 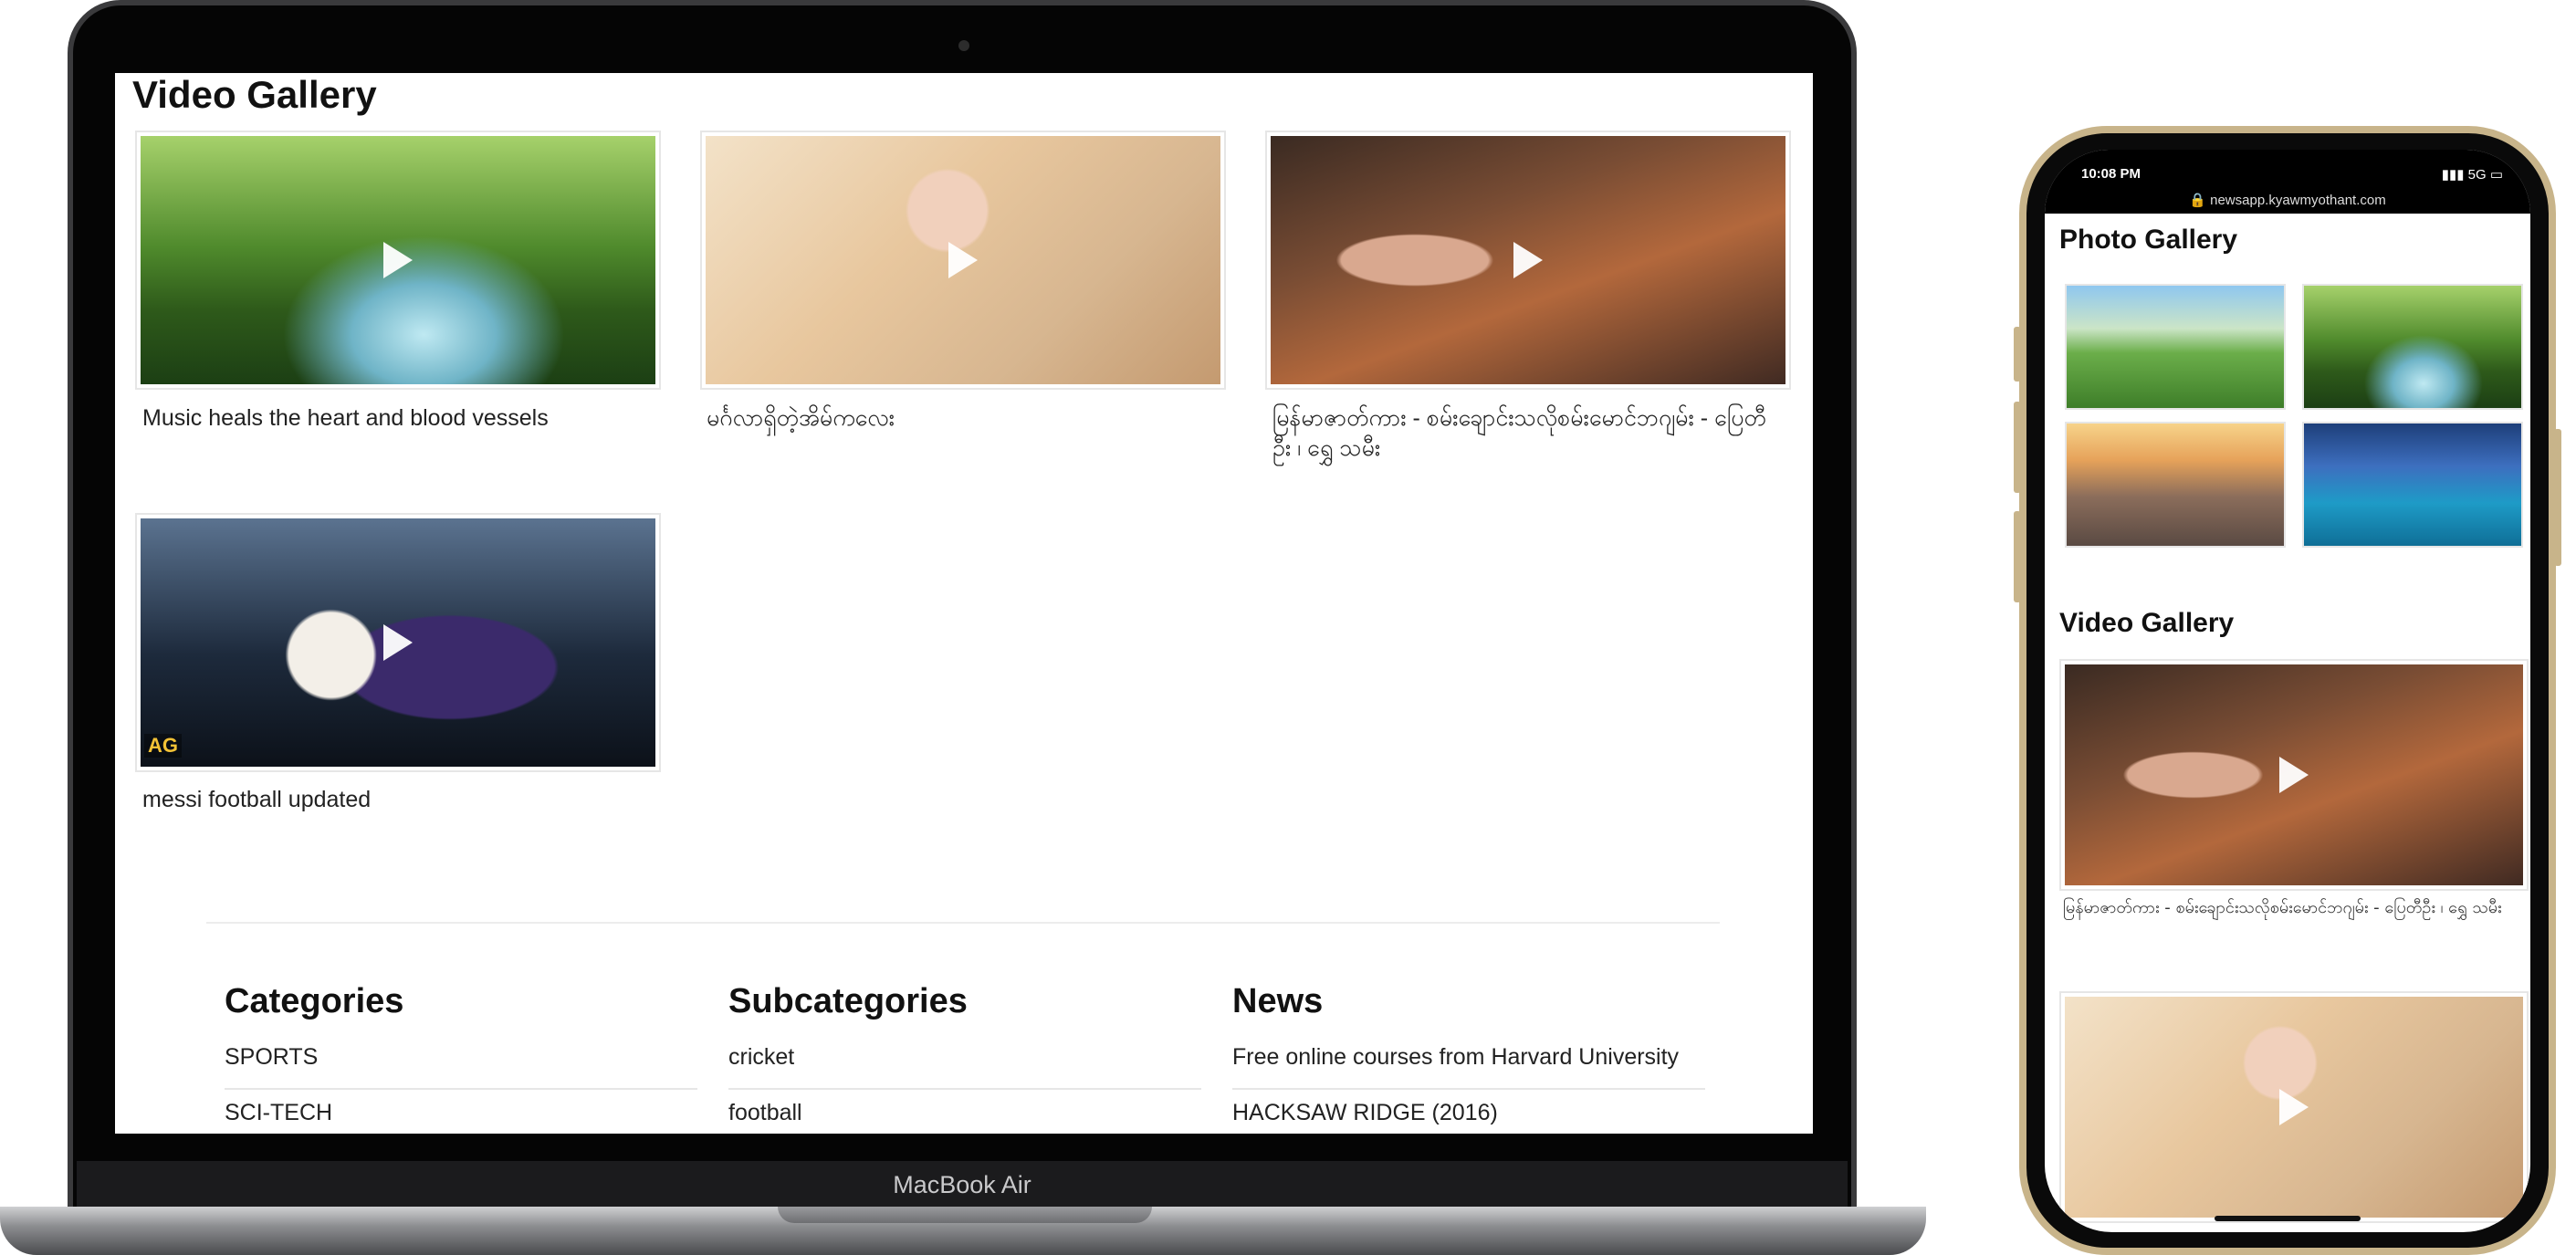 What do you see at coordinates (2288, 1218) in the screenshot?
I see `home-indicator` at bounding box center [2288, 1218].